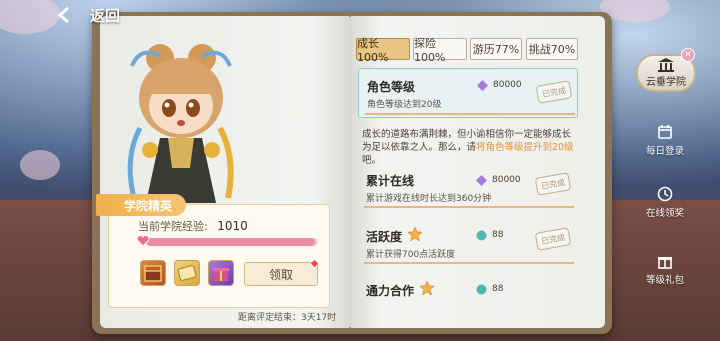 The image size is (720, 341). I want to click on sidebar-item-online-reward: 在线领奖, so click(665, 202).